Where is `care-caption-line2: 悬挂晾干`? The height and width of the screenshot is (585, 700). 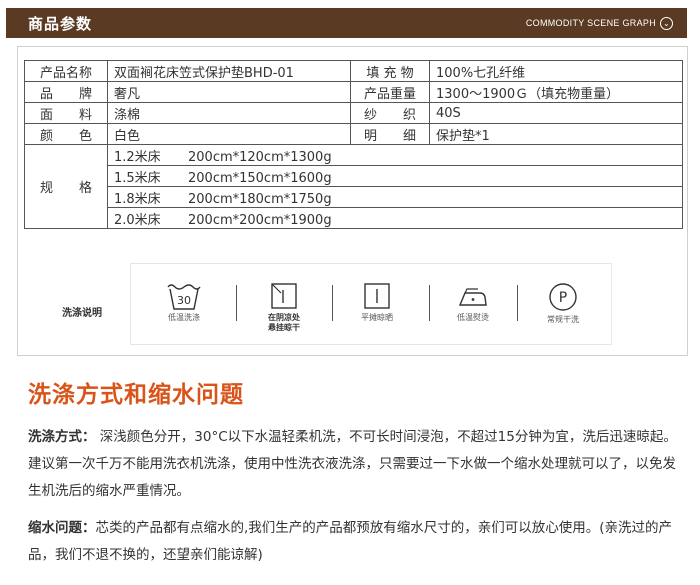
care-caption-line2: 悬挂晾干 is located at coordinates (284, 327).